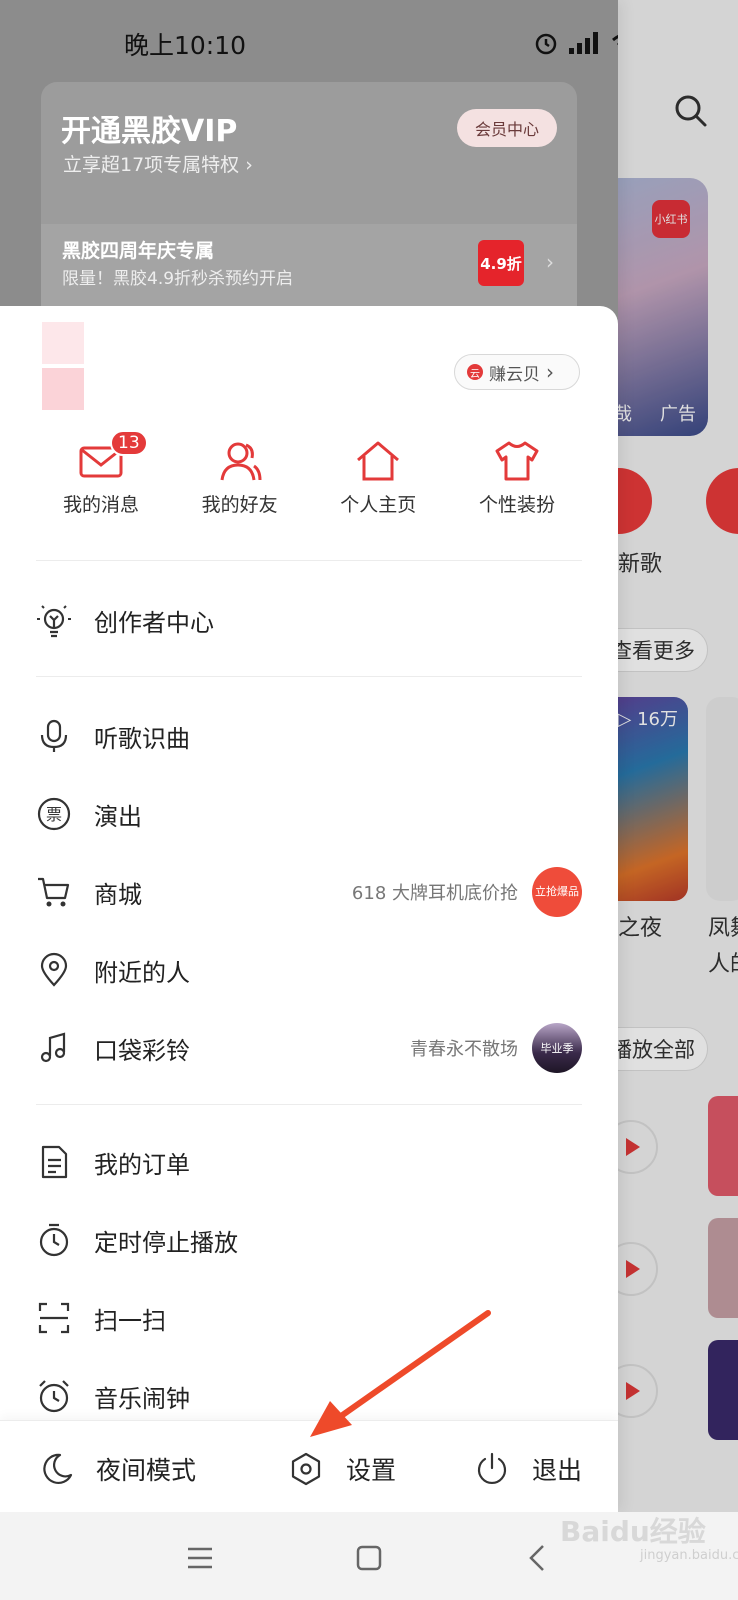 This screenshot has width=738, height=1600. Describe the element at coordinates (516, 505) in the screenshot. I see `quick-dress-up-label: 个性装扮` at that location.